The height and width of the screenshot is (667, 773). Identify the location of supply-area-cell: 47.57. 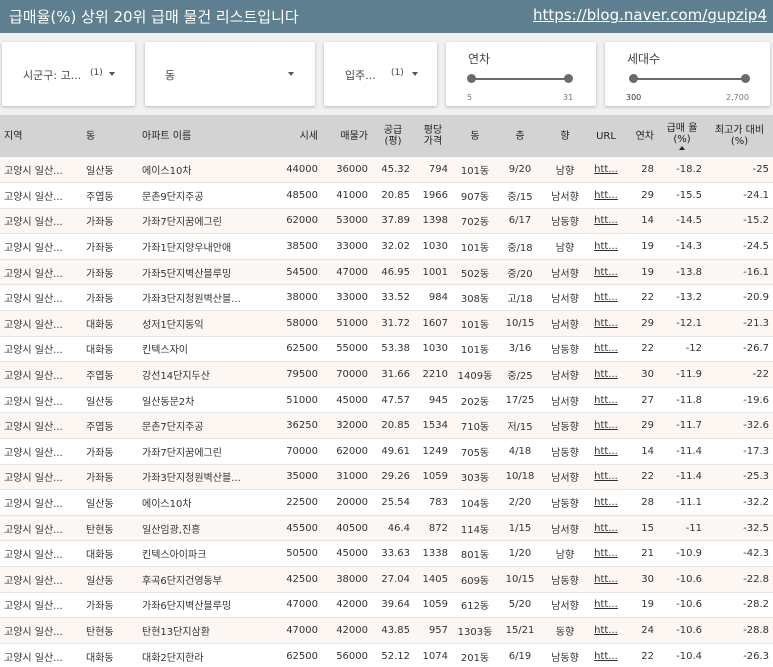
(395, 400).